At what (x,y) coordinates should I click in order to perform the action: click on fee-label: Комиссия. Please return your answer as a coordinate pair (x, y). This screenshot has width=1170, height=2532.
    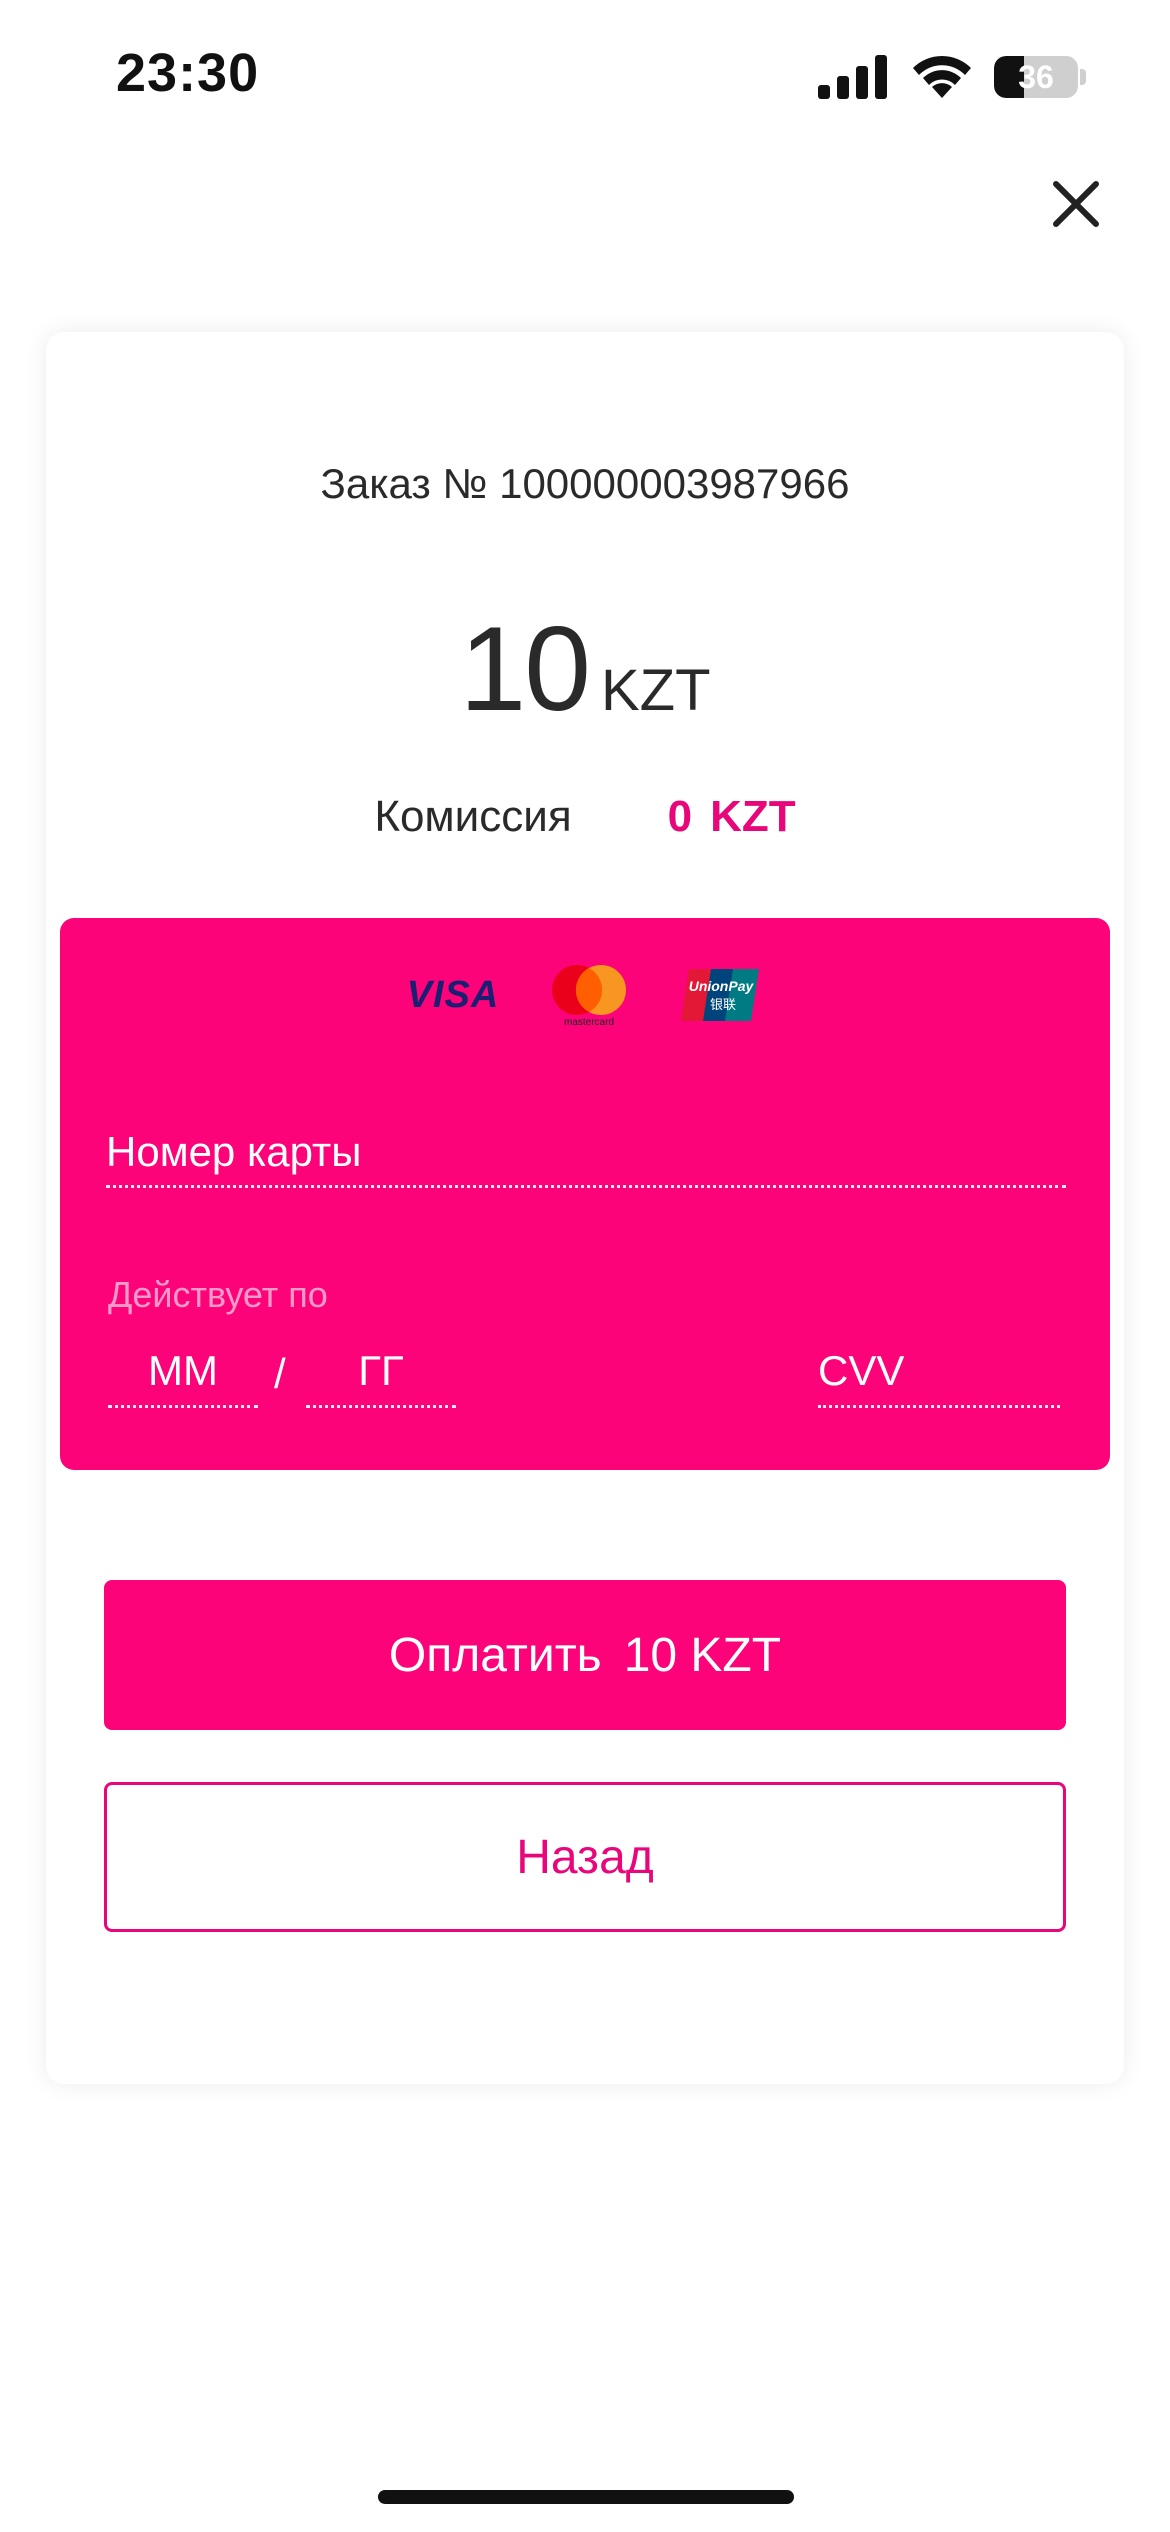
    Looking at the image, I should click on (473, 816).